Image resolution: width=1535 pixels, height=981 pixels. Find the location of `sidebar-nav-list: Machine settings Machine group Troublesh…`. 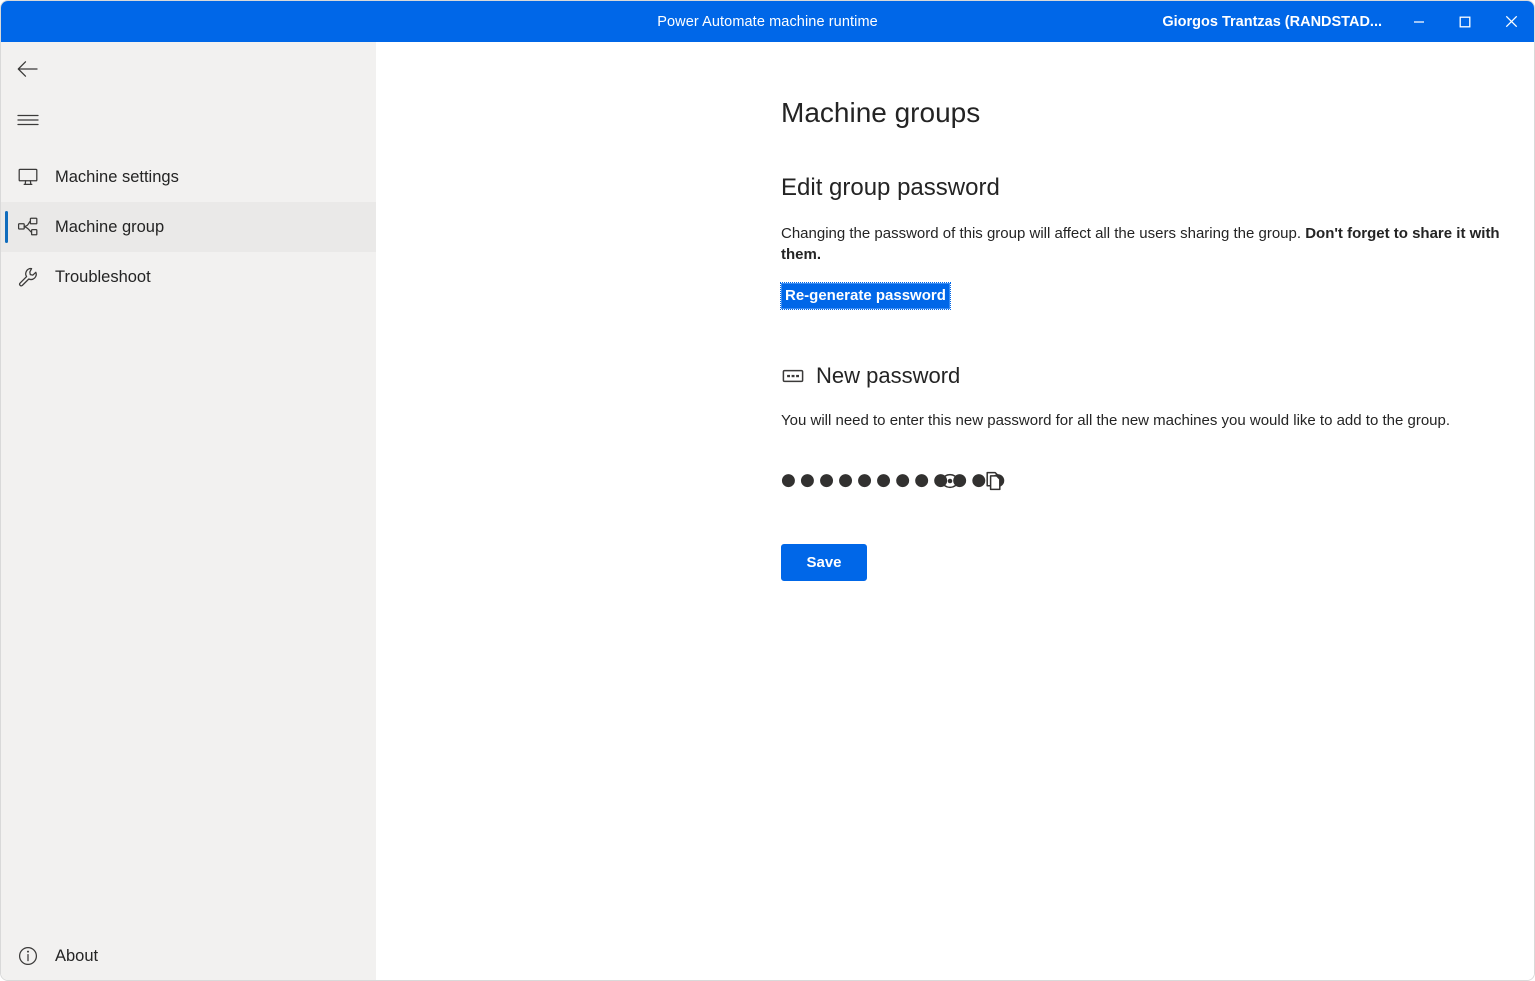

sidebar-nav-list: Machine settings Machine group Troublesh… is located at coordinates (188, 227).